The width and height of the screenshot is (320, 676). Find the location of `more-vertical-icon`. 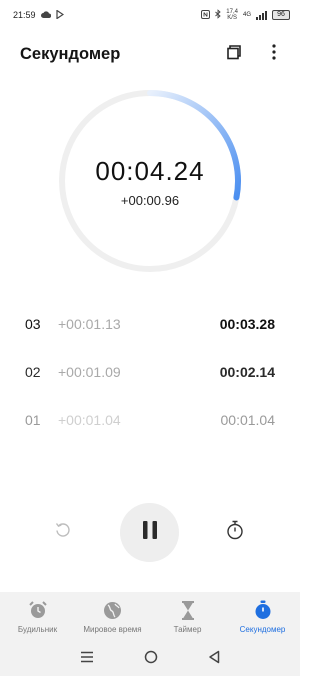

more-vertical-icon is located at coordinates (274, 54).